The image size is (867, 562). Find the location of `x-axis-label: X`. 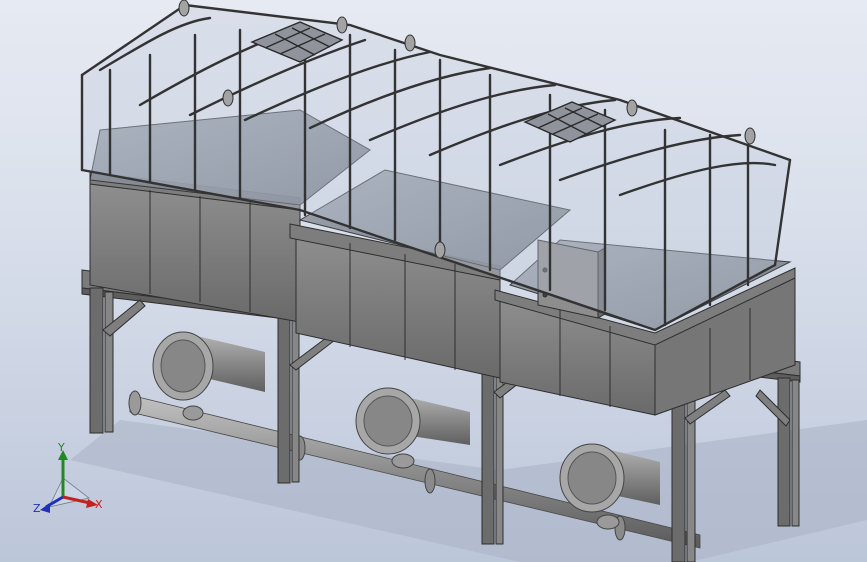

x-axis-label: X is located at coordinates (99, 504).